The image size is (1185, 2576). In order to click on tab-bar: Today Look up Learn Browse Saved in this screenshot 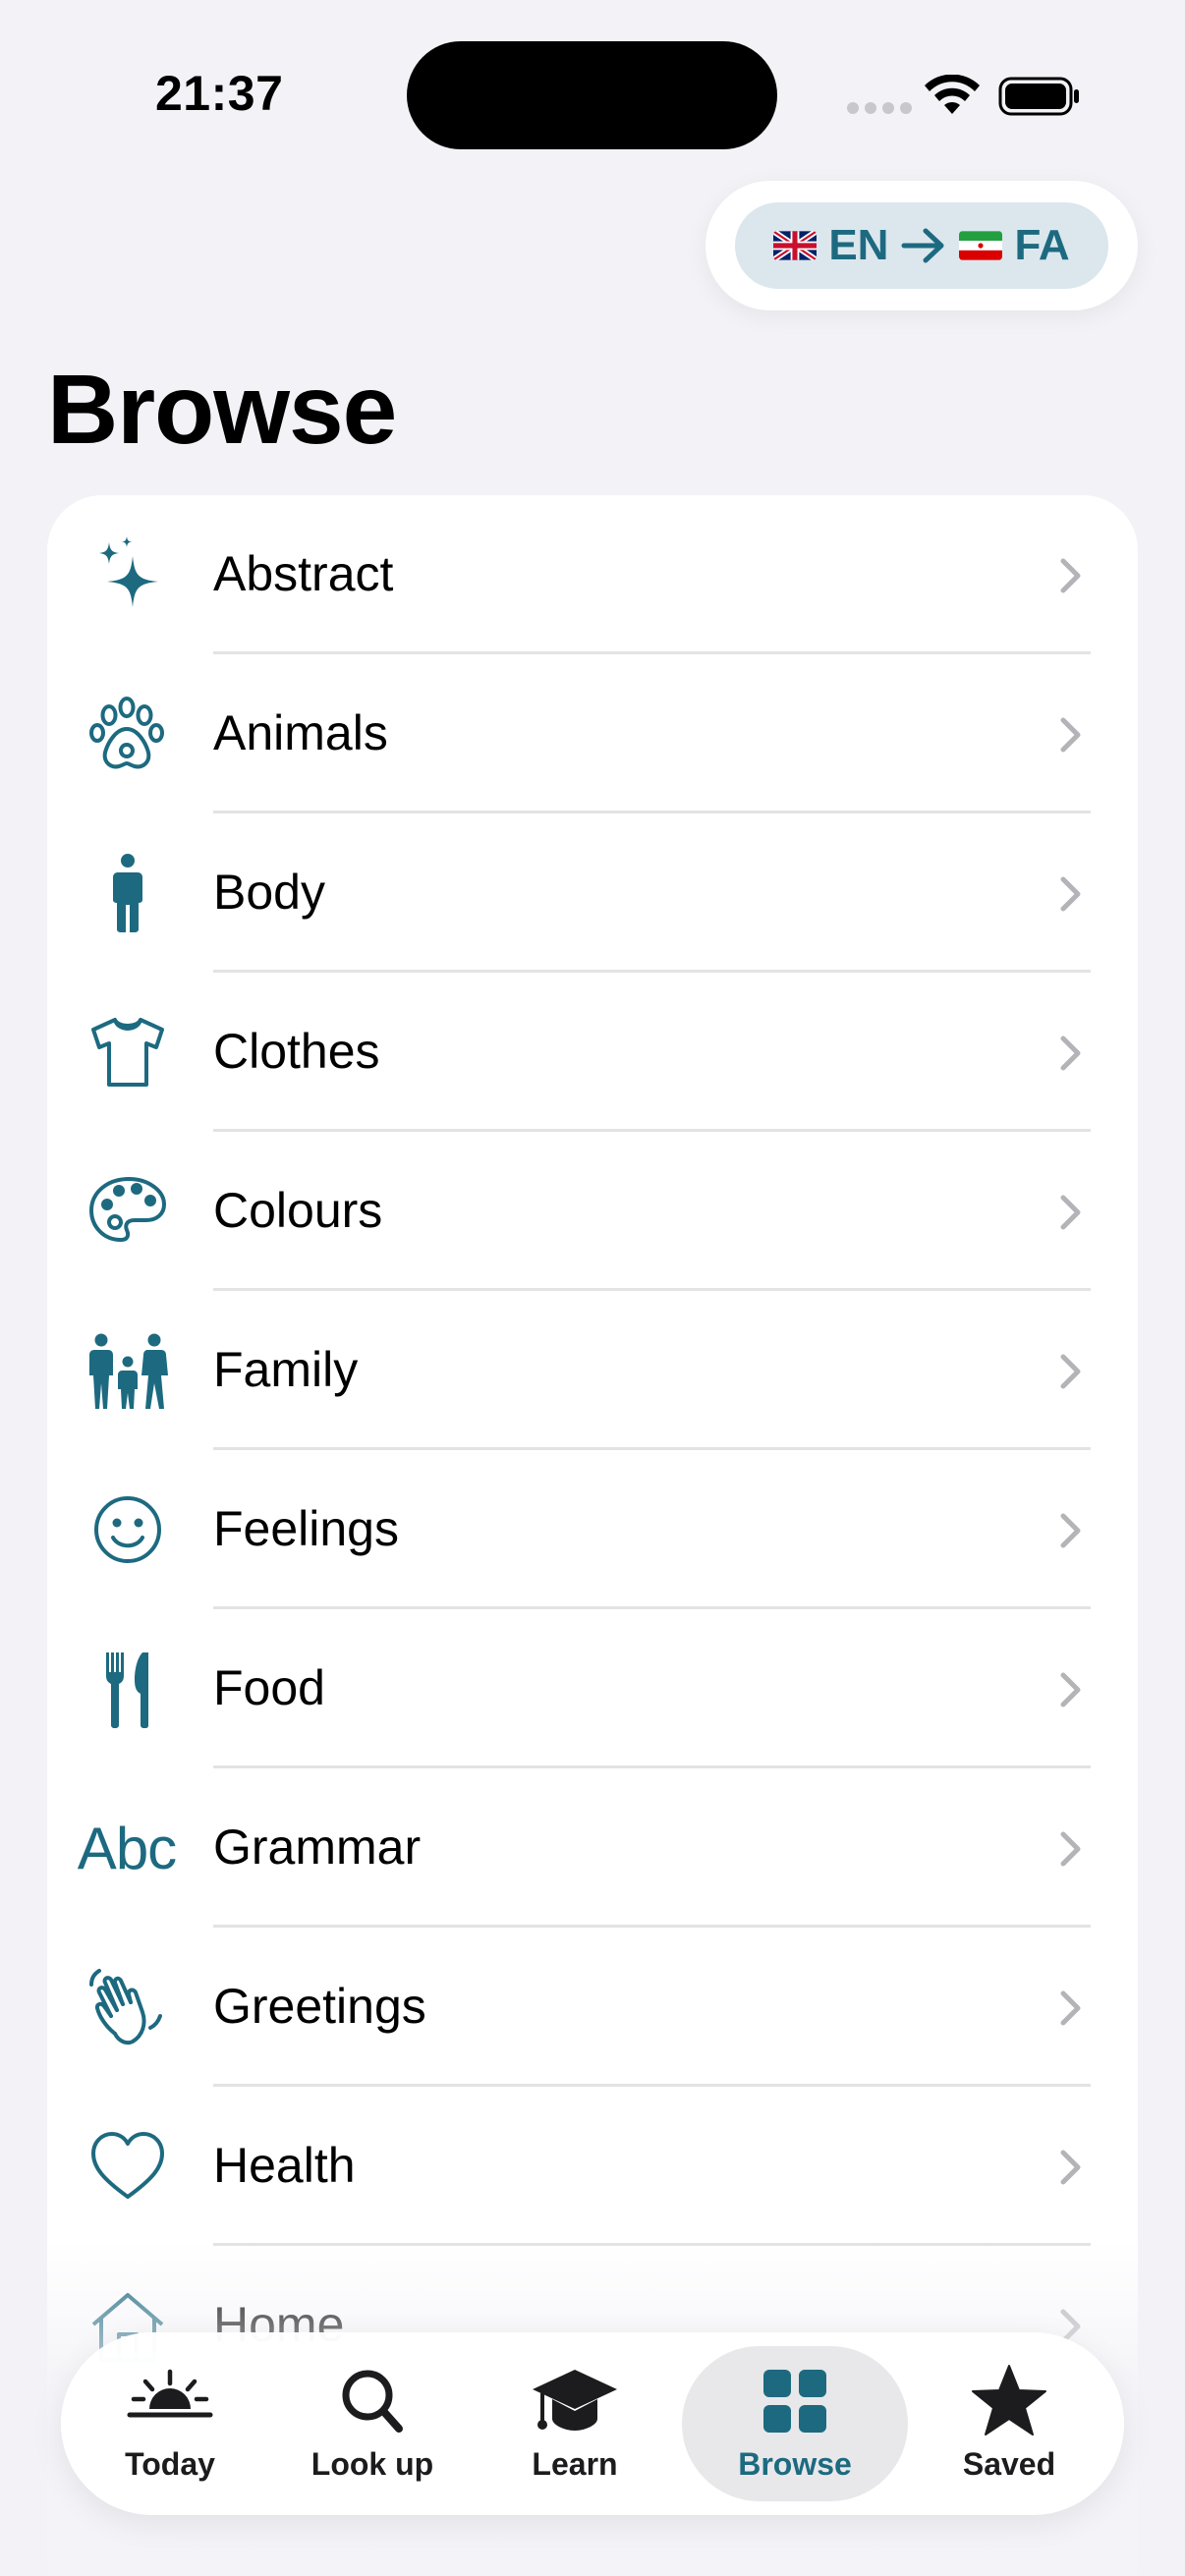, I will do `click(592, 2423)`.